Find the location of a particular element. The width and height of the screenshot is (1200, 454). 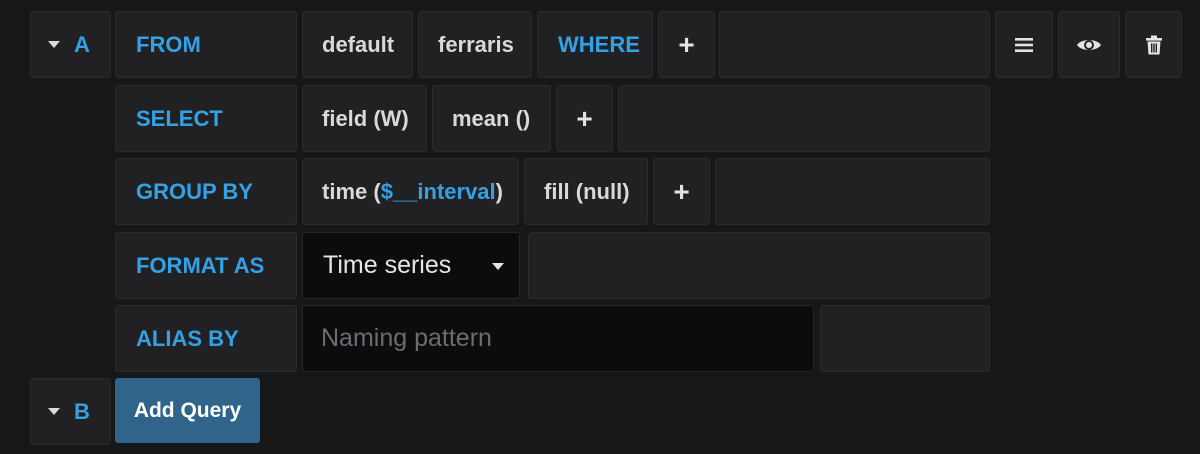

eye-icon is located at coordinates (1089, 44).